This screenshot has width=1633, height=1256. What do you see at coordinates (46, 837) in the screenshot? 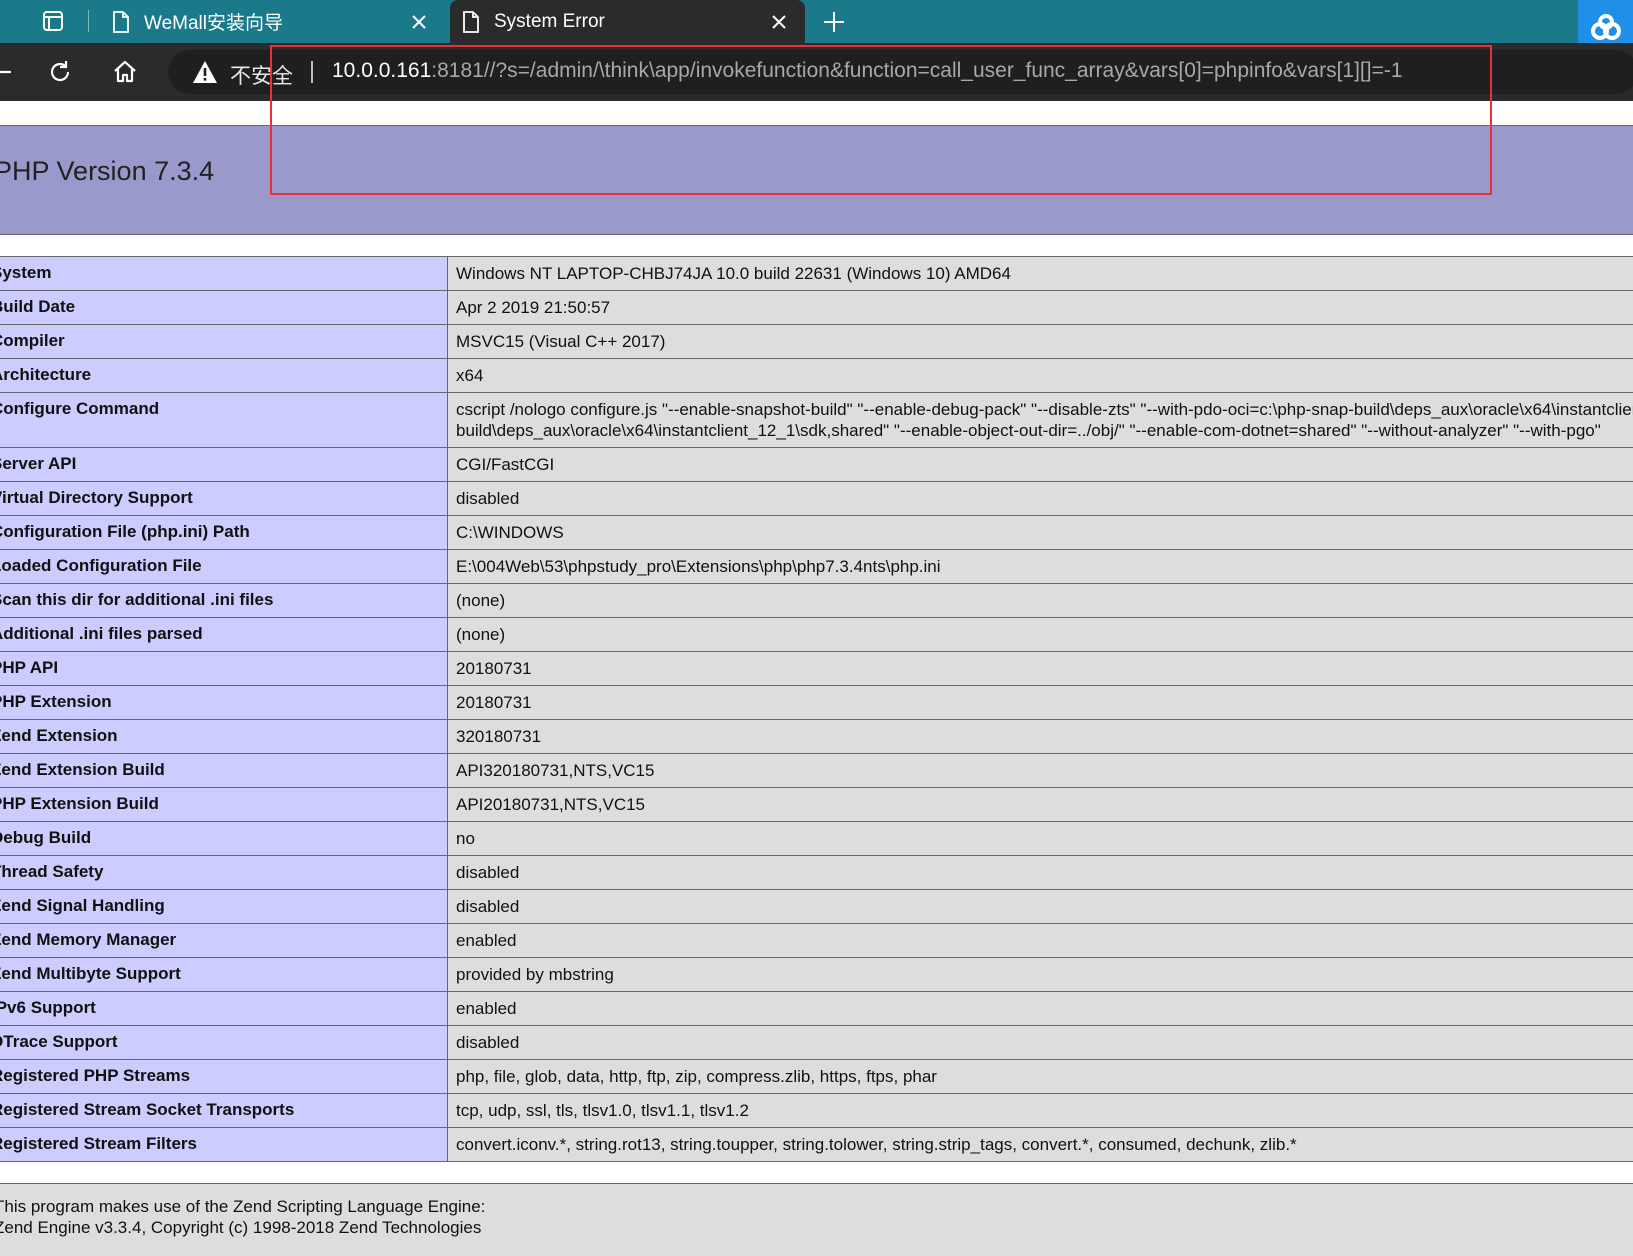
I see `row-key-text: Debug Build` at bounding box center [46, 837].